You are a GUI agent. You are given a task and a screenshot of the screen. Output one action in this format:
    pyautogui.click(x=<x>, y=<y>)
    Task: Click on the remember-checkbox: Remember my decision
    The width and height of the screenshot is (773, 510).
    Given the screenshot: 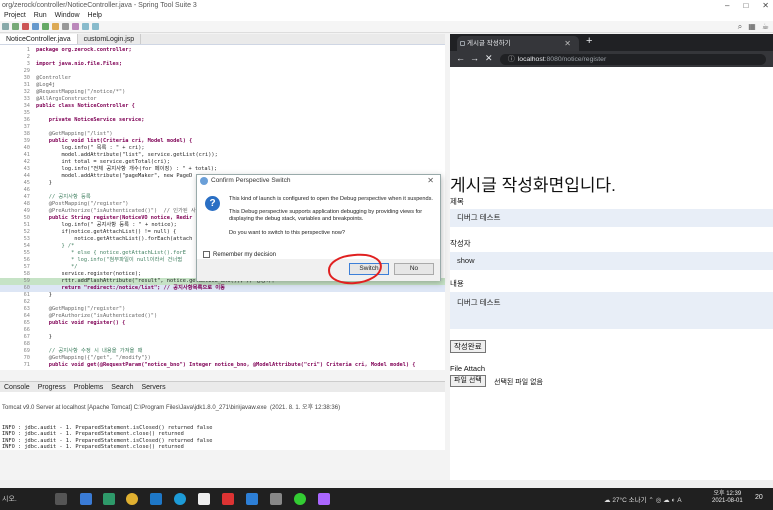 What is the action you would take?
    pyautogui.click(x=239, y=254)
    